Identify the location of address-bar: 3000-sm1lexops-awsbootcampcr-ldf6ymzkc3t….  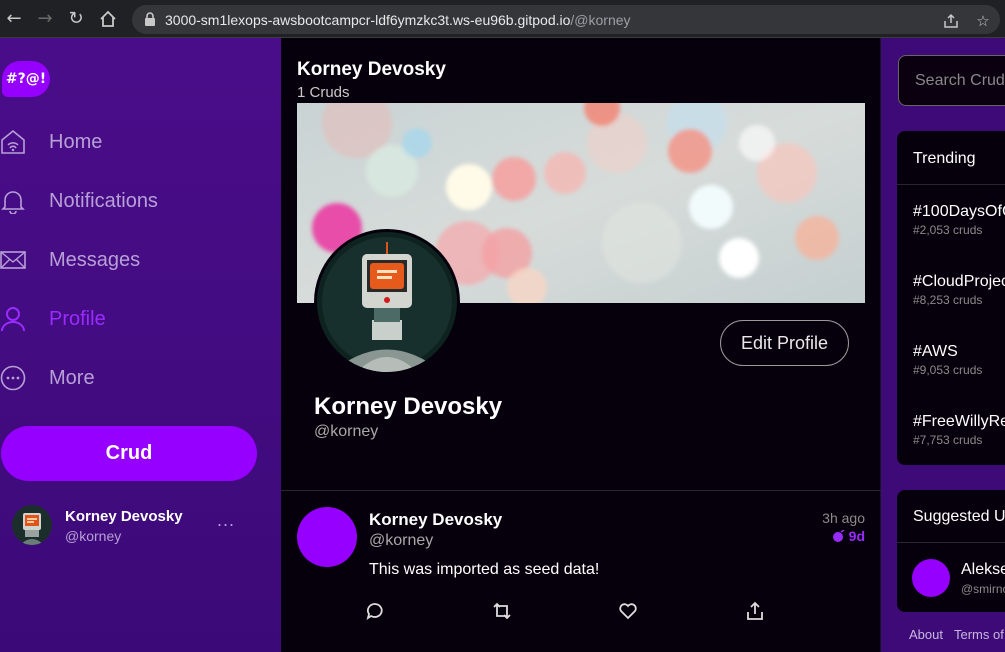
(566, 19).